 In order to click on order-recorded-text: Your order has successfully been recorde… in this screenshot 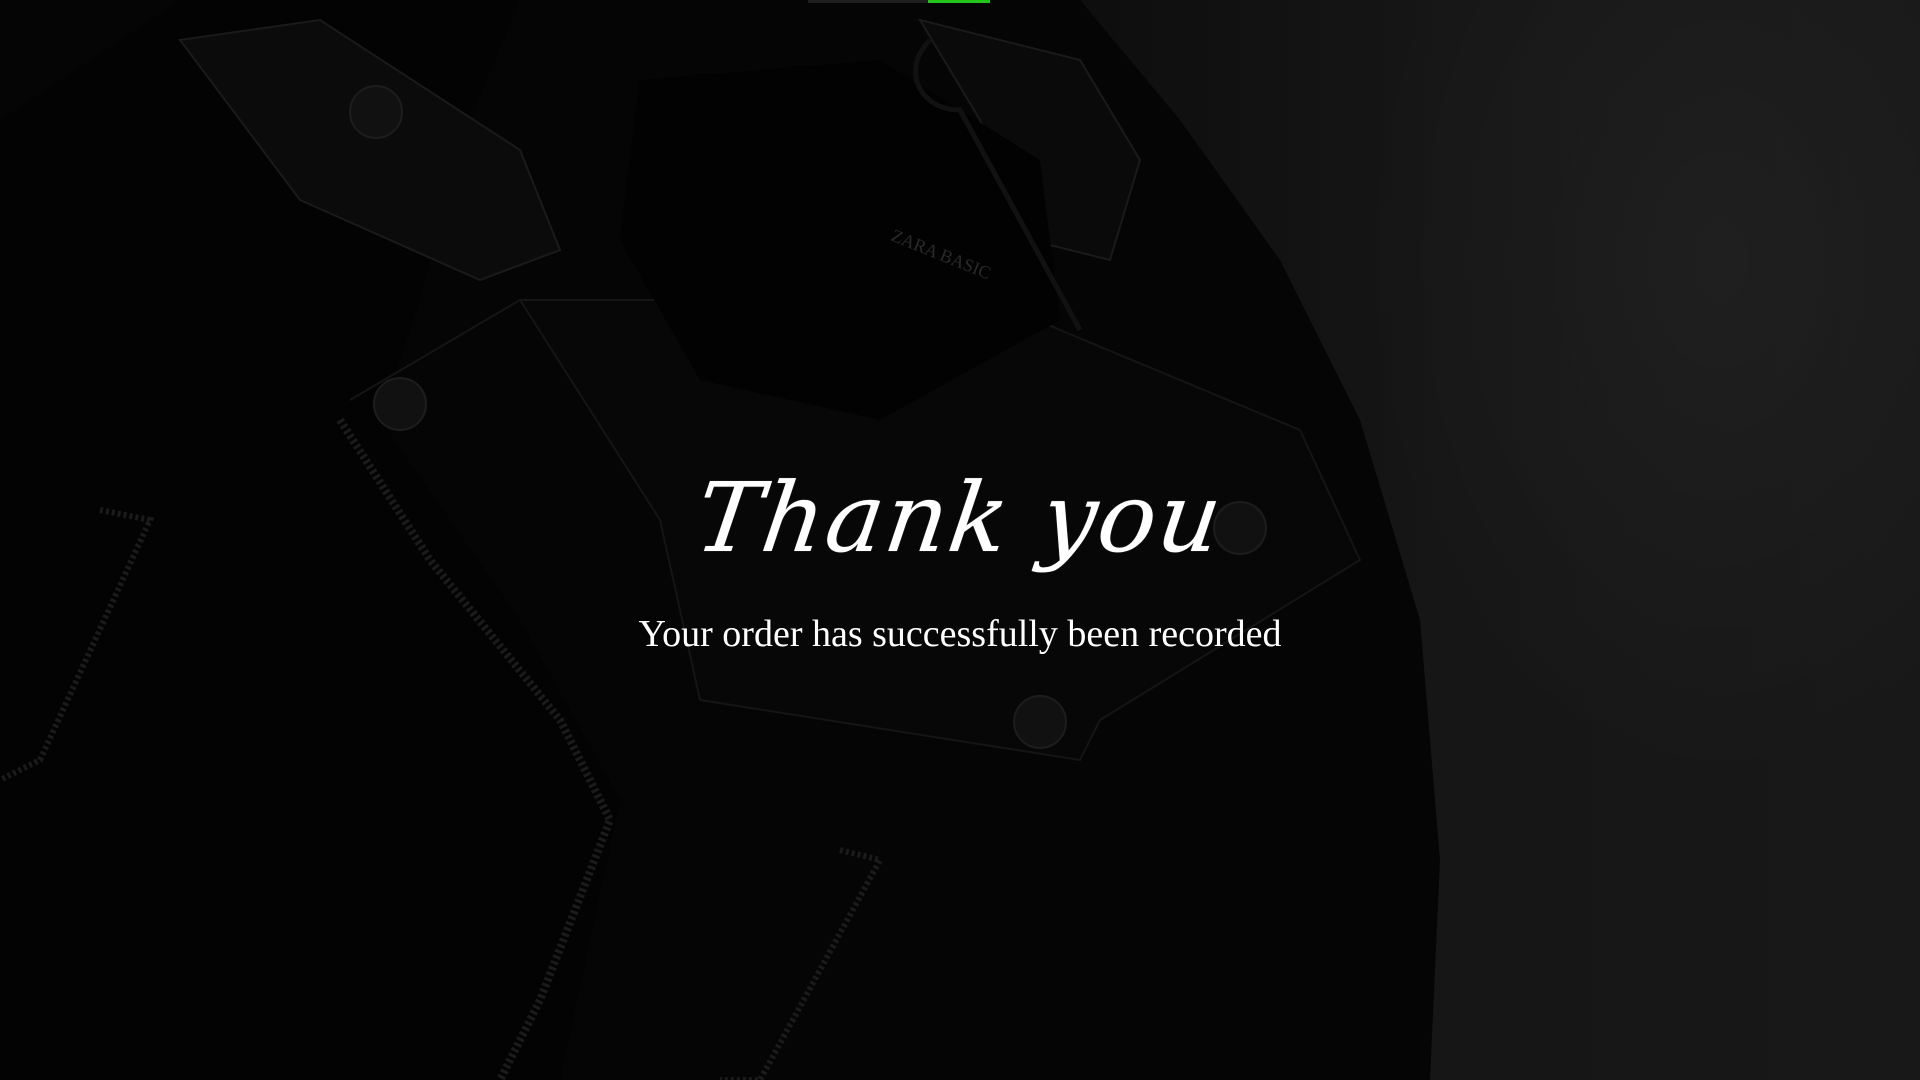, I will do `click(960, 634)`.